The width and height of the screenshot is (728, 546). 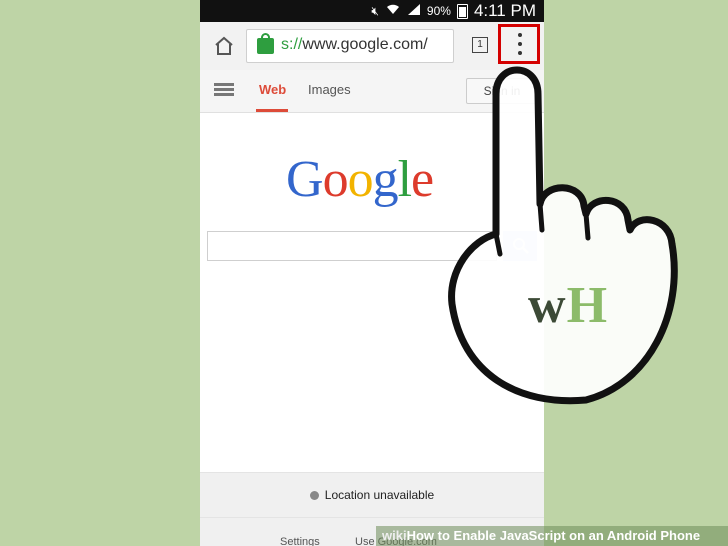 What do you see at coordinates (438, 11) in the screenshot?
I see `battery-percent: 90%` at bounding box center [438, 11].